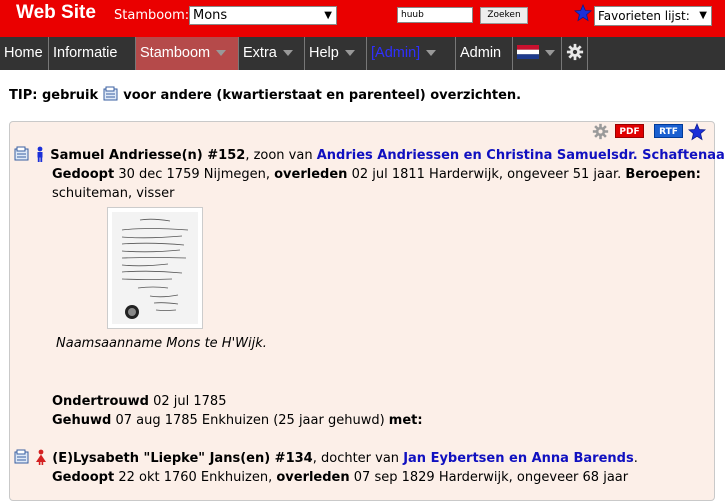  I want to click on married-text: 07 aug 1785 Enkhuizen (25 jaar gehuwd), so click(250, 420).